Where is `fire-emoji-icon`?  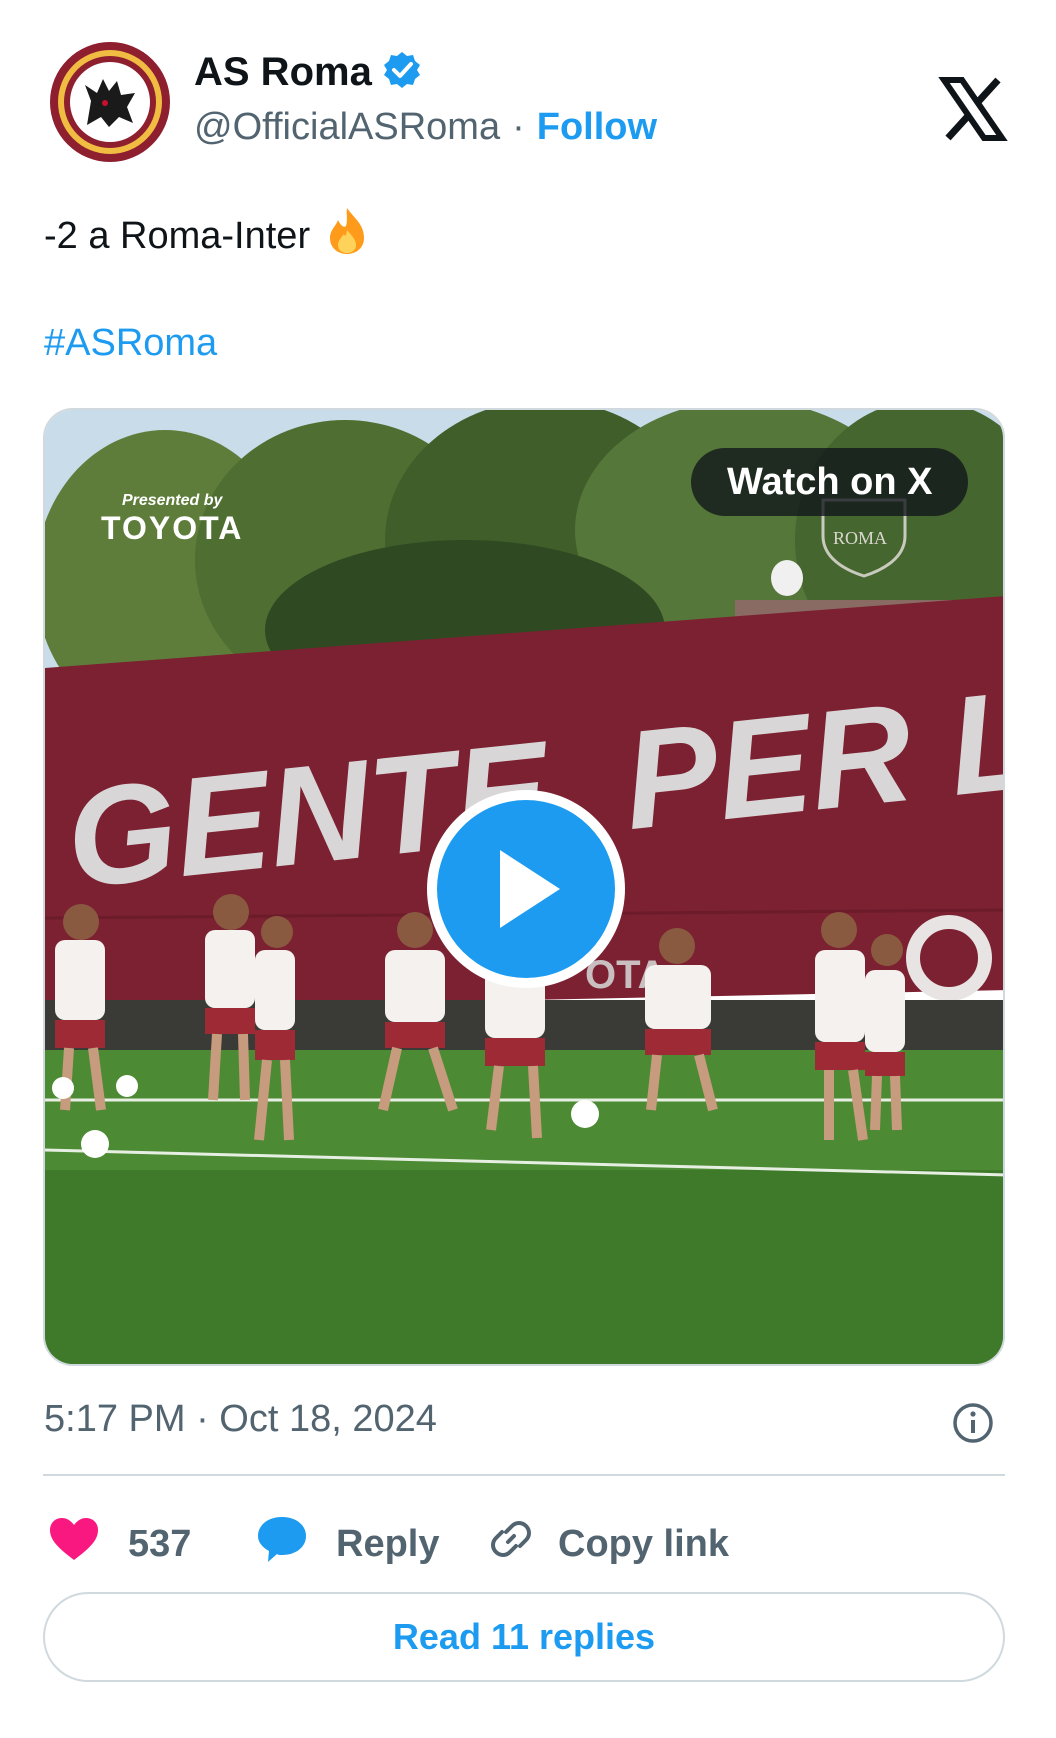 fire-emoji-icon is located at coordinates (347, 236).